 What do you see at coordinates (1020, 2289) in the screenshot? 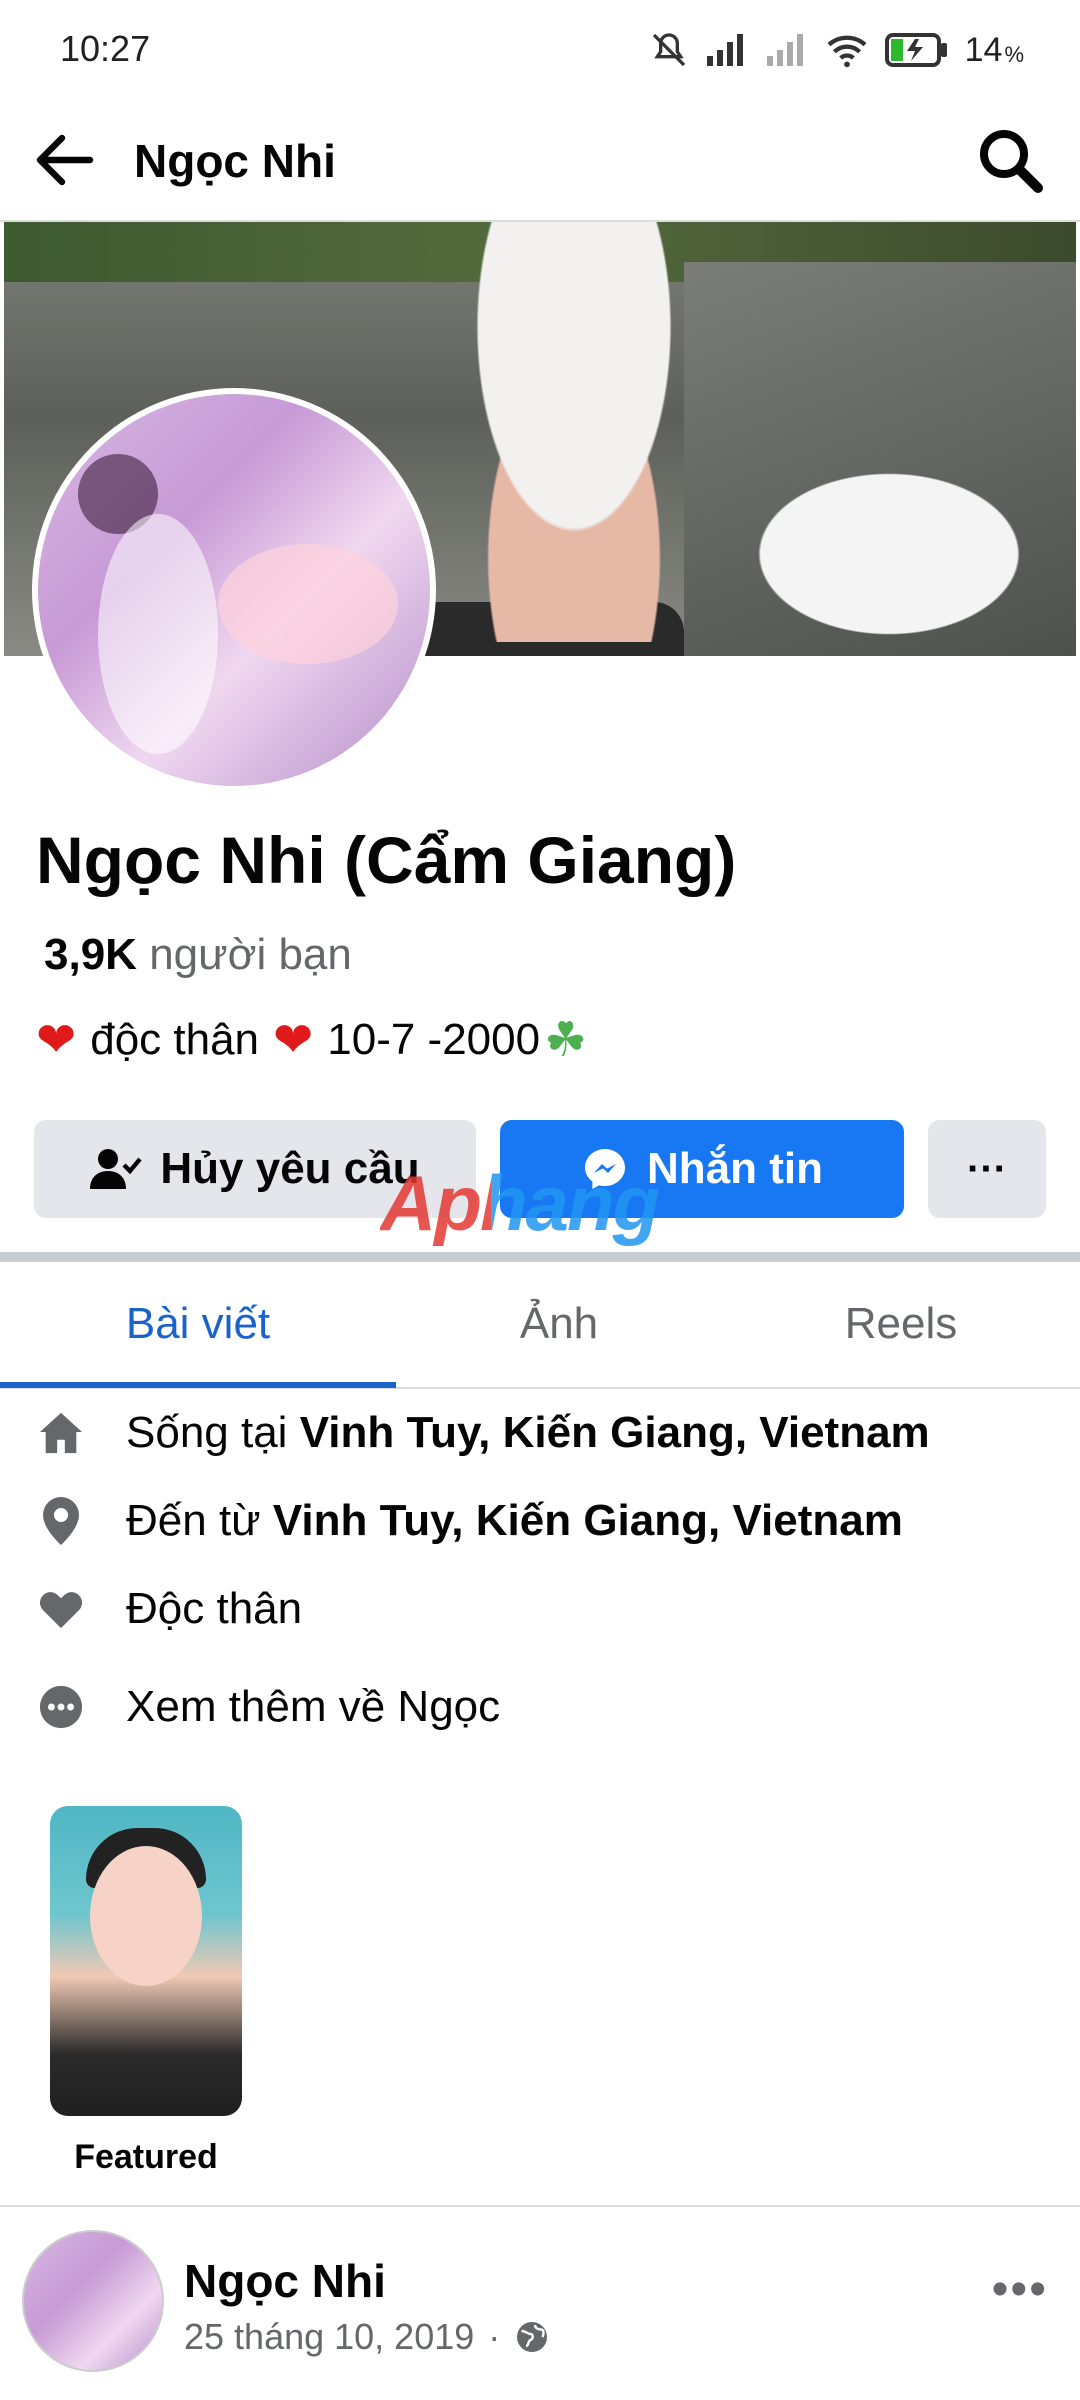
I see `post-more-options: •••` at bounding box center [1020, 2289].